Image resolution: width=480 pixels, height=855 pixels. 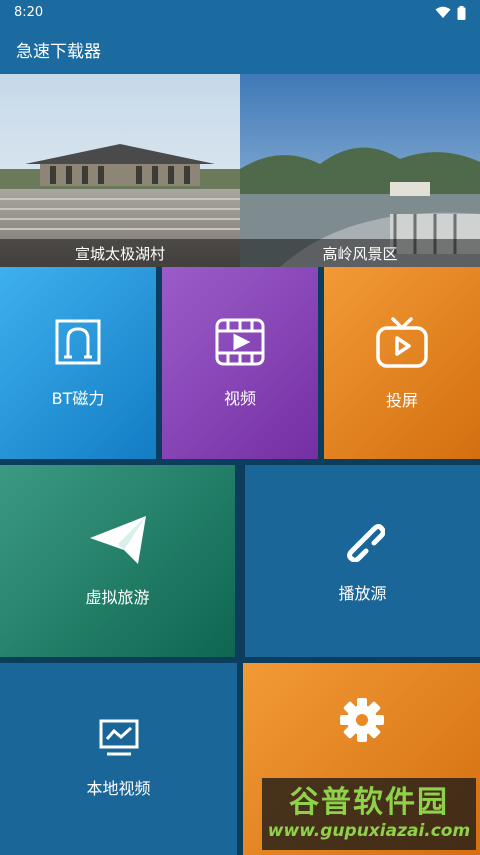 I want to click on film-icon, so click(x=240, y=342).